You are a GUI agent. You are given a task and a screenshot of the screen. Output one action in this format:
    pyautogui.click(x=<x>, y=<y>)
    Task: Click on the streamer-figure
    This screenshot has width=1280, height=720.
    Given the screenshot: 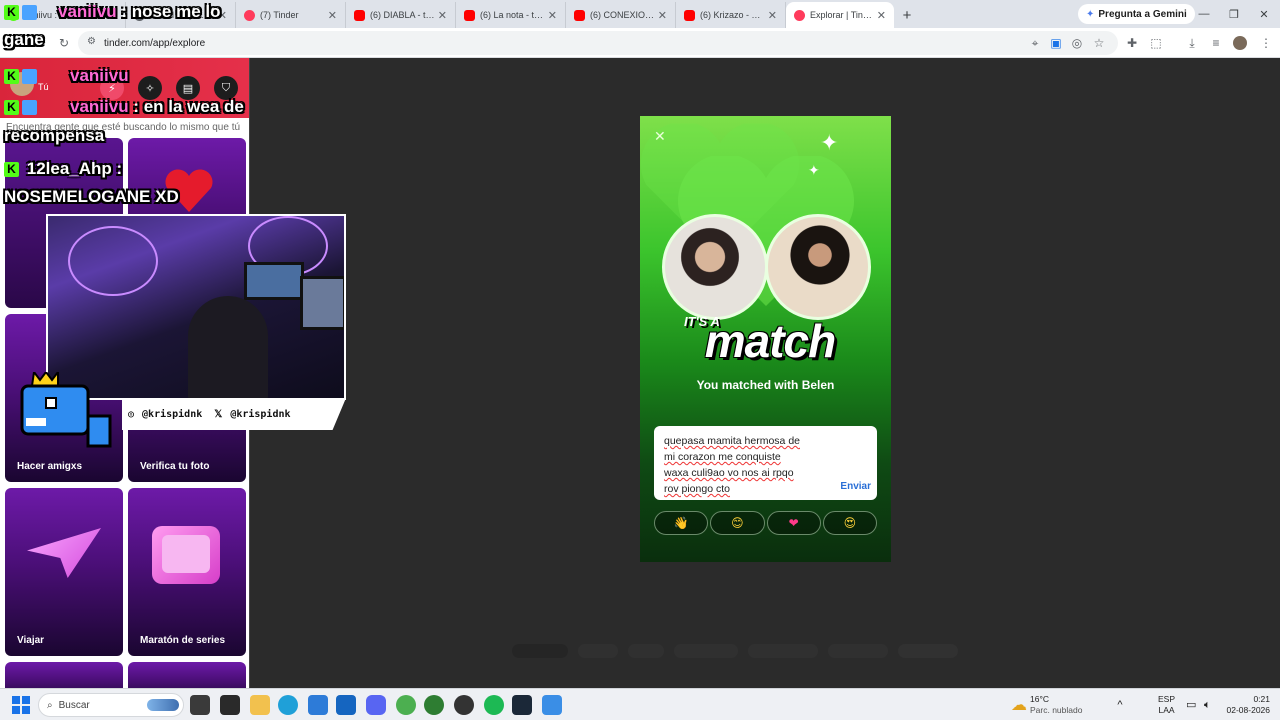 What is the action you would take?
    pyautogui.click(x=228, y=347)
    